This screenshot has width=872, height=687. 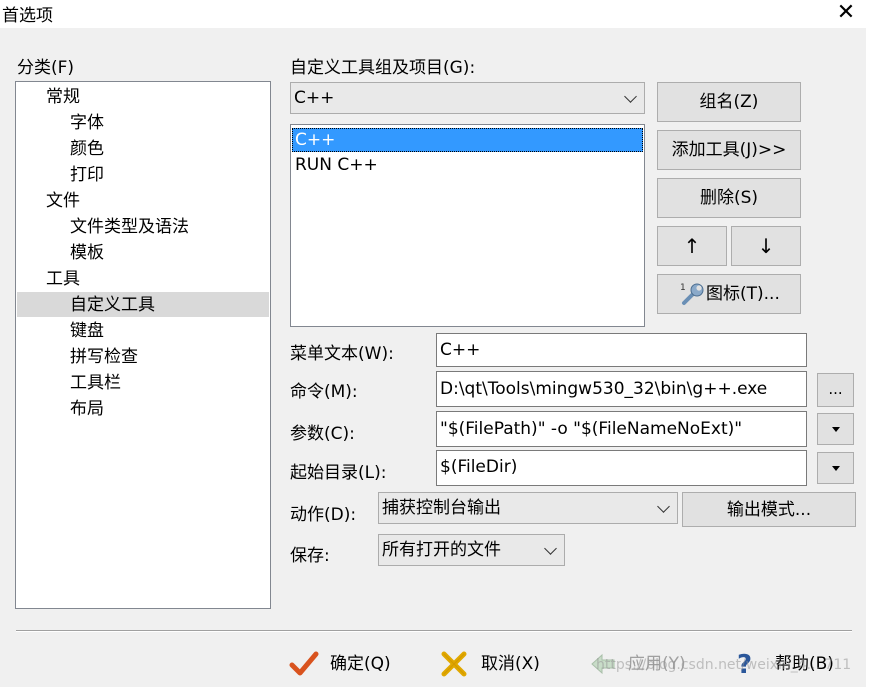 I want to click on tool-list: C++ RUN C++, so click(x=467, y=225).